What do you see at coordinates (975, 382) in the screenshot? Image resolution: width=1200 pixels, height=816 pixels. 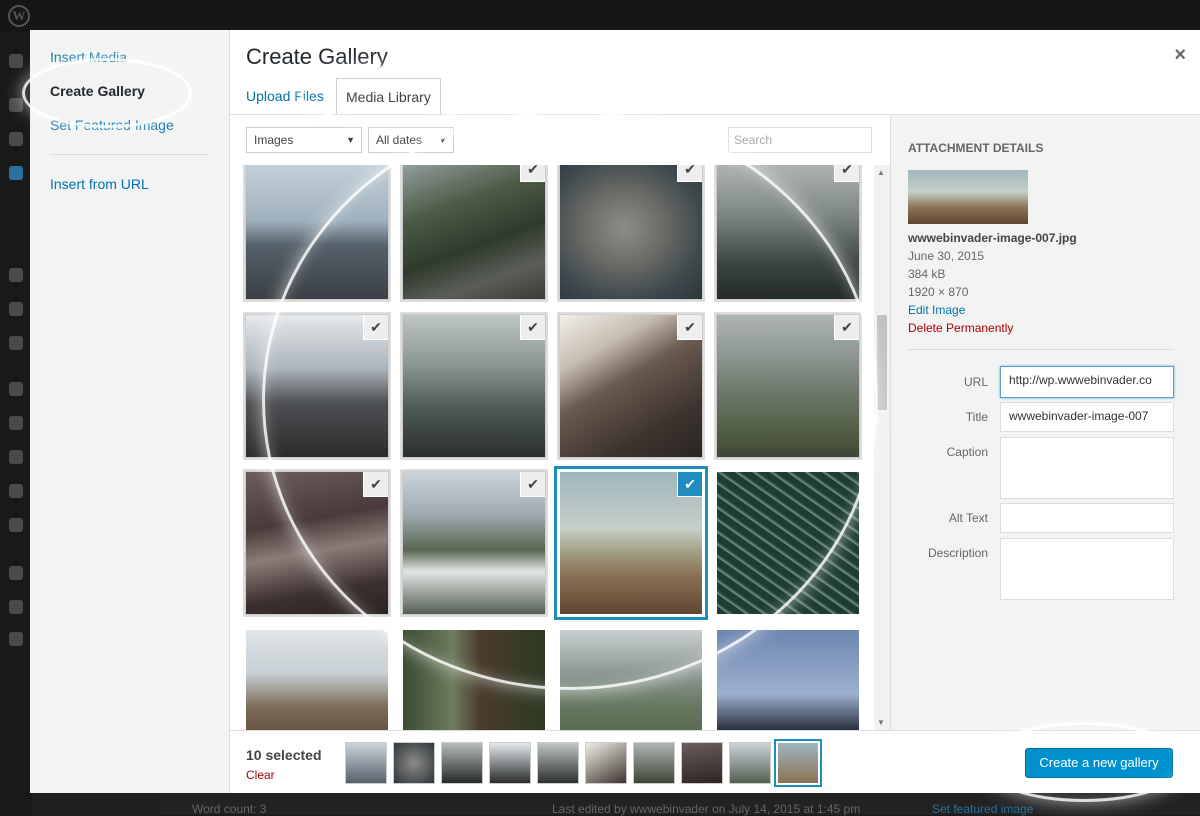 I see `url-label: URL` at bounding box center [975, 382].